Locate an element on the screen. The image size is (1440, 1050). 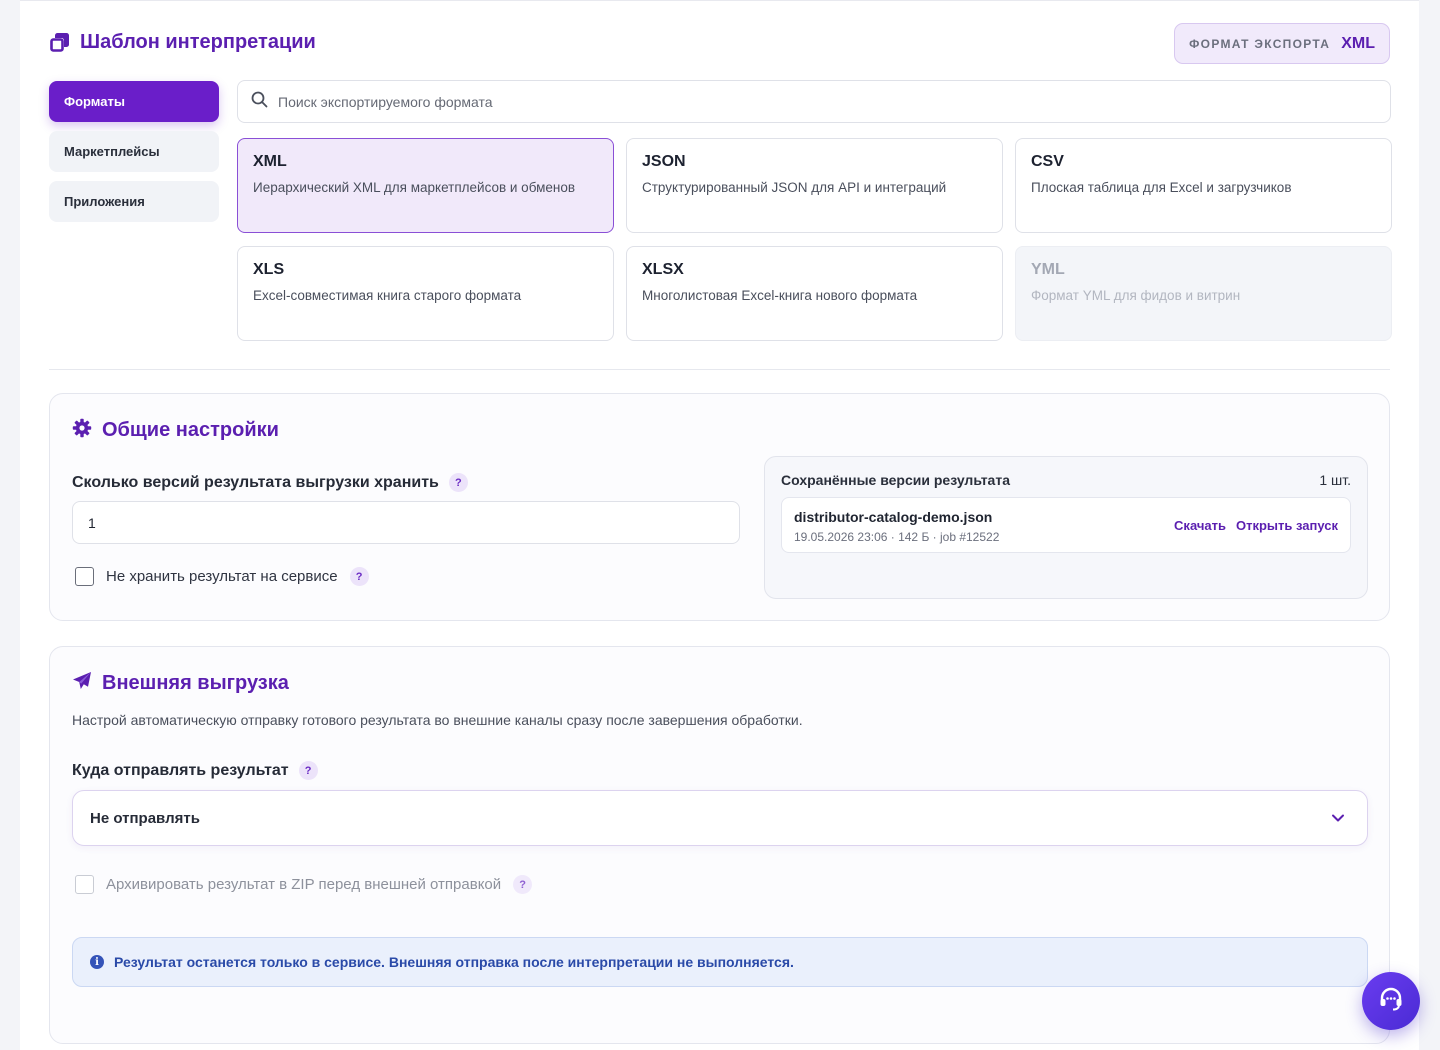
search-input is located at coordinates (818, 101).